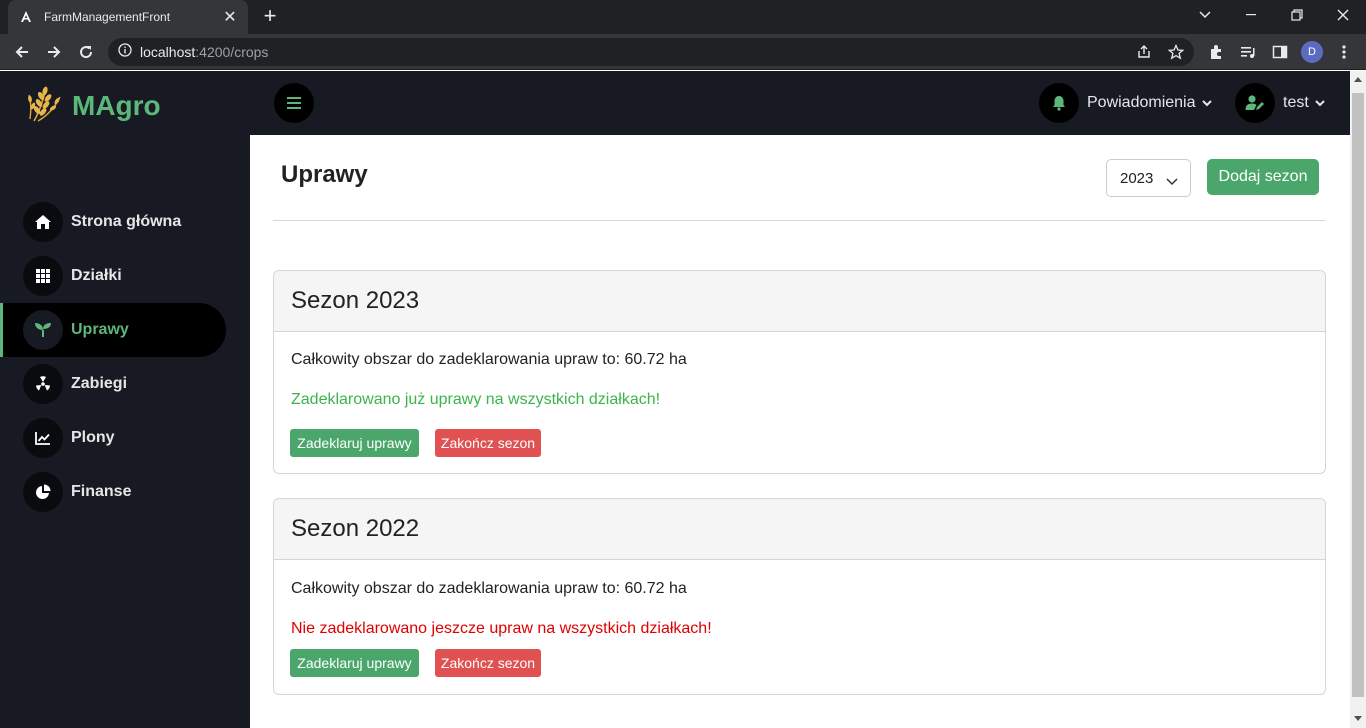 Image resolution: width=1366 pixels, height=728 pixels. Describe the element at coordinates (1251, 15) in the screenshot. I see `minimize-icon` at that location.